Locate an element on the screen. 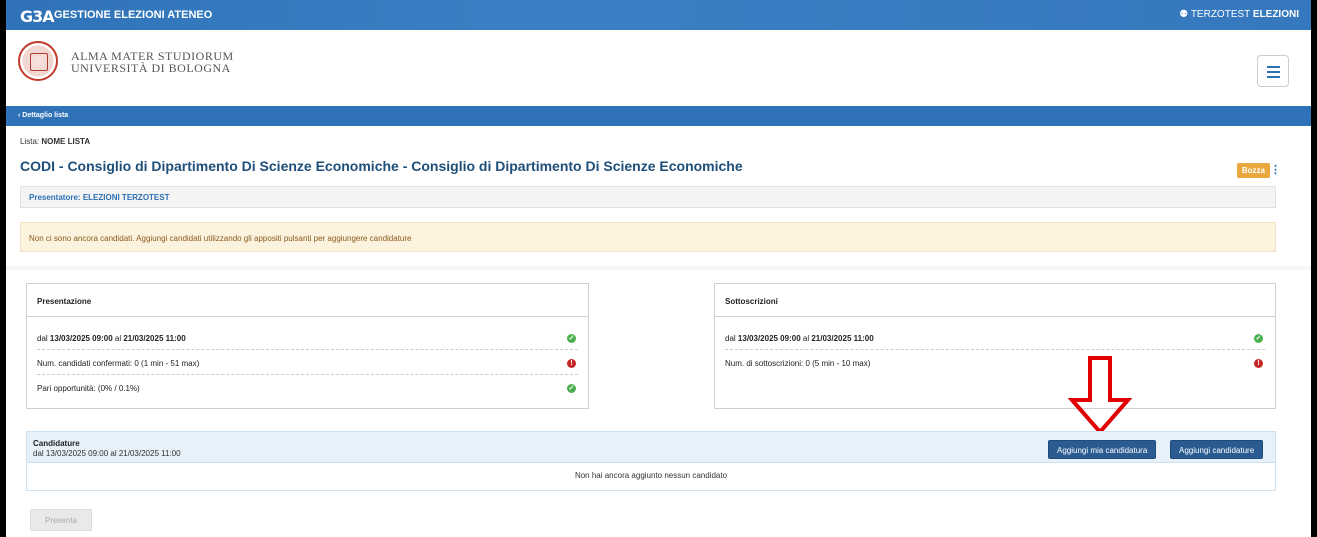 This screenshot has height=537, width=1317. university-seal-logo is located at coordinates (38, 61).